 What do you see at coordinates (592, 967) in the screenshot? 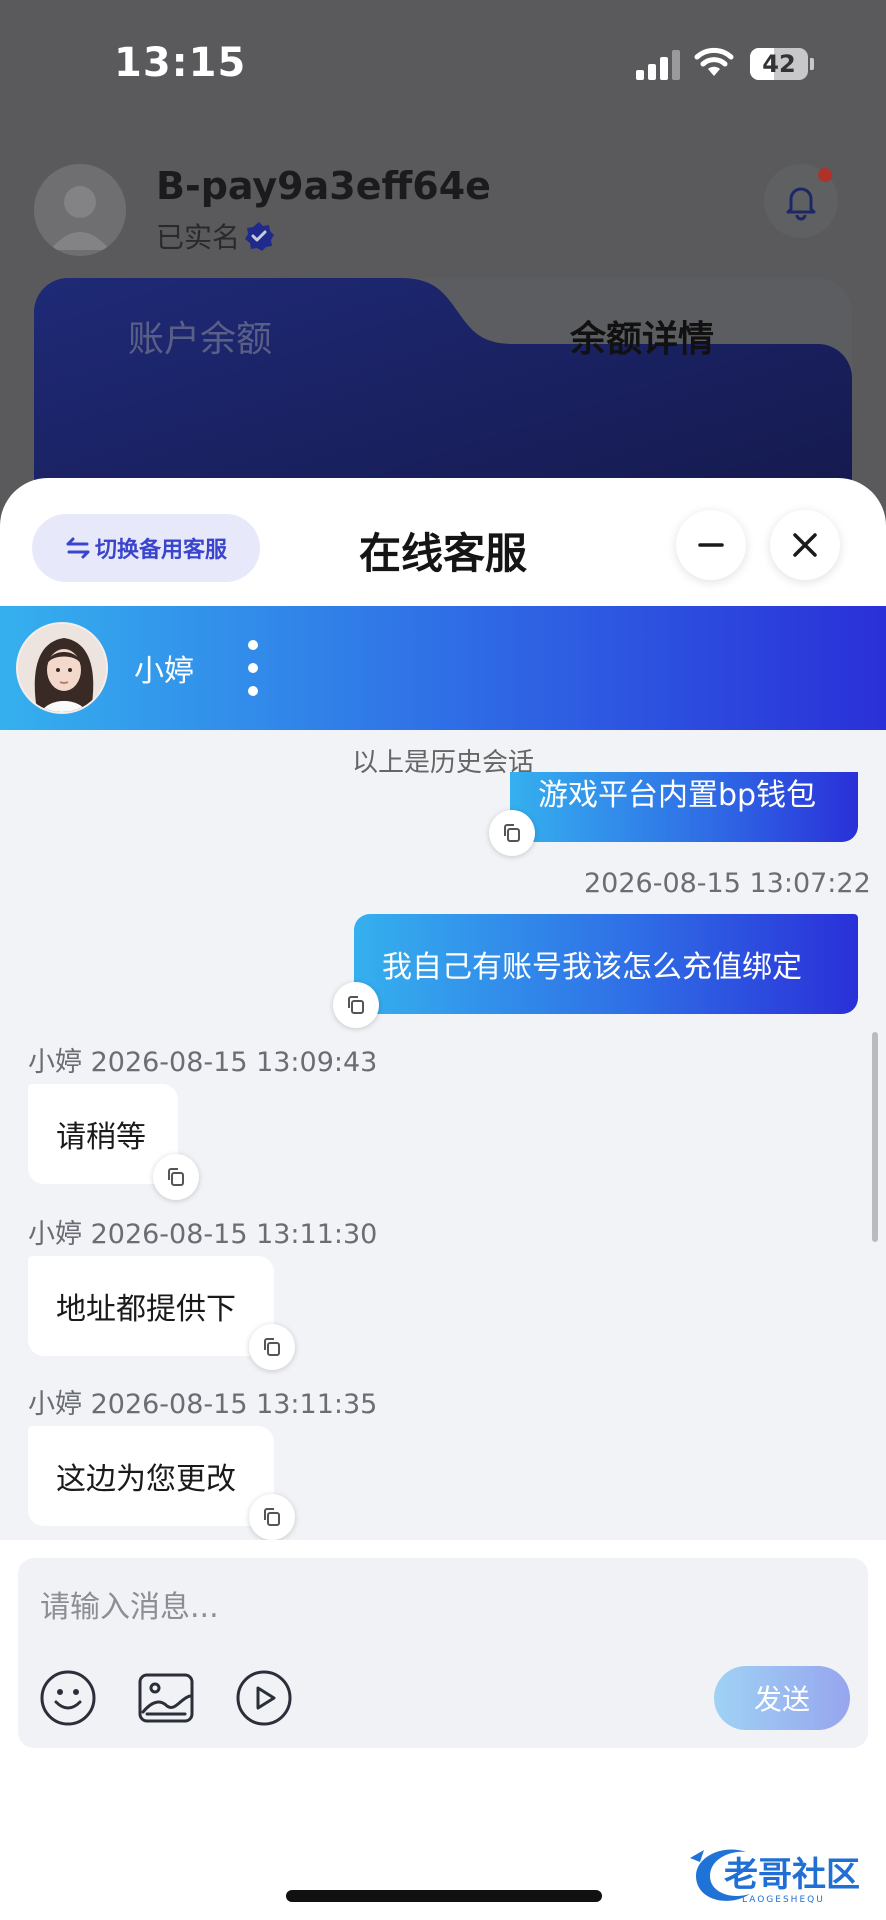
I see `message-text: 我自己有账号我该怎么充值绑定` at bounding box center [592, 967].